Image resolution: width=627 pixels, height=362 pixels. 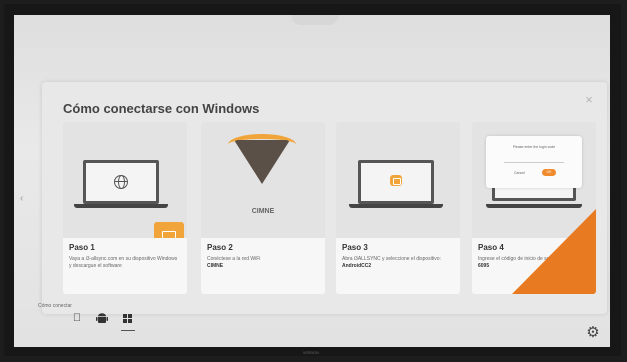 What do you see at coordinates (315, 20) in the screenshot?
I see `top-handle` at bounding box center [315, 20].